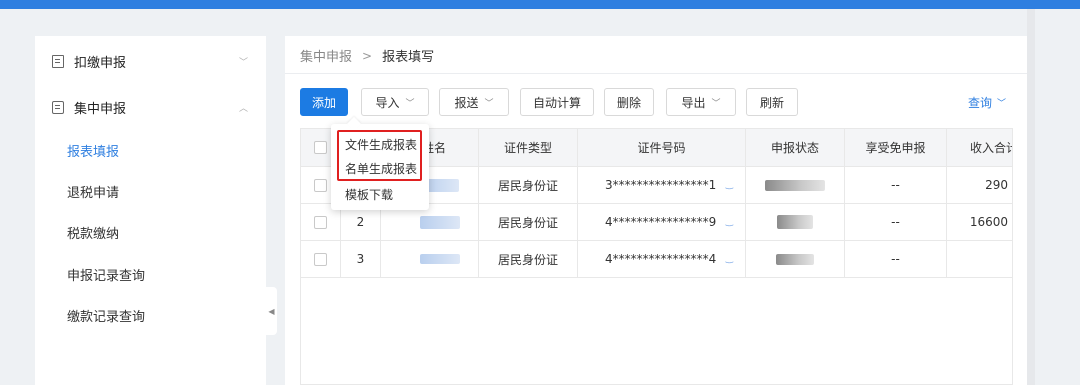  What do you see at coordinates (150, 274) in the screenshot?
I see `sidebar-item-filing-records: 申报记录查询` at bounding box center [150, 274].